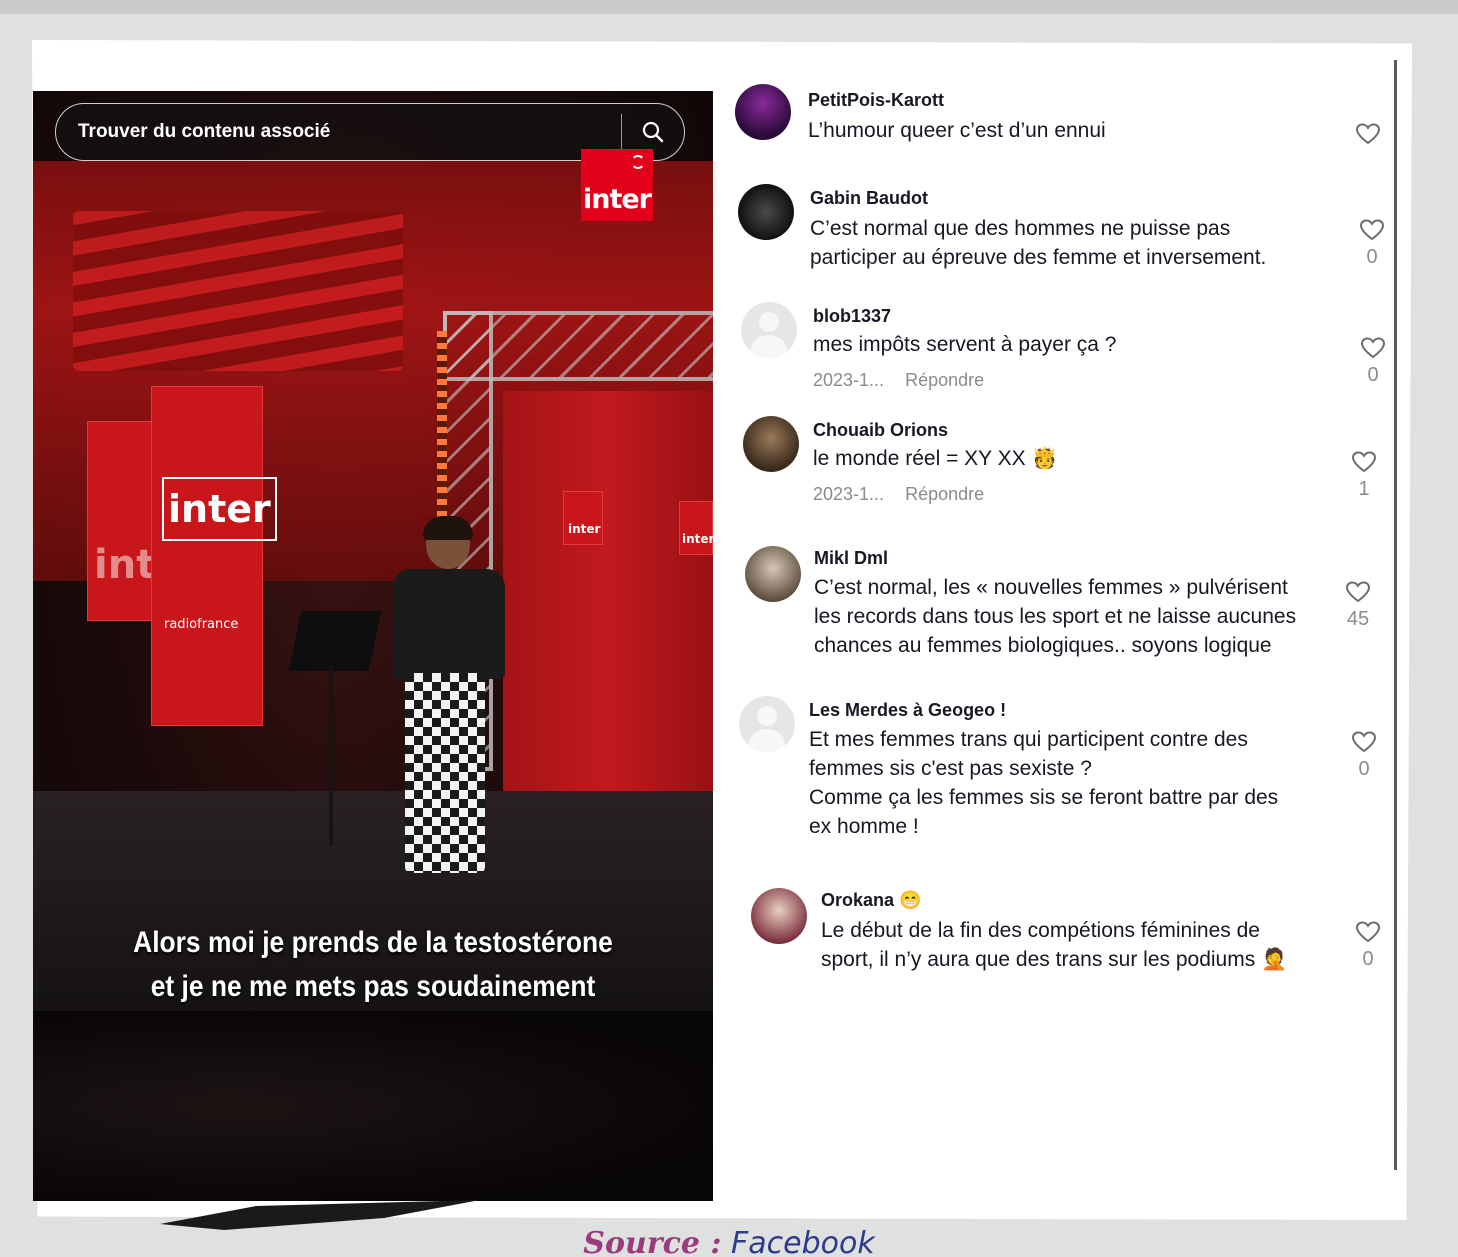  What do you see at coordinates (729, 7) in the screenshot?
I see `paper-edge-top` at bounding box center [729, 7].